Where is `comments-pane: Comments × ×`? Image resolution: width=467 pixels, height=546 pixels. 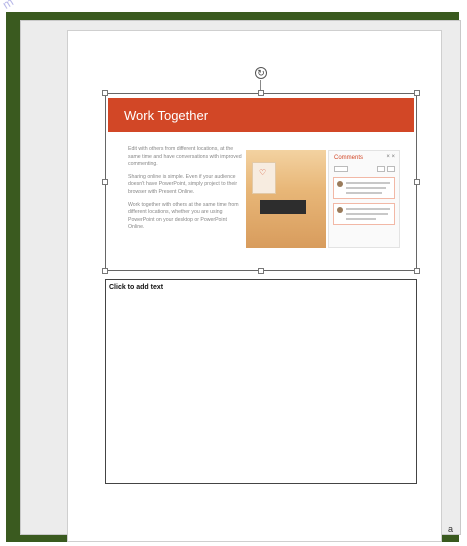
comments-pane: Comments × × is located at coordinates (364, 199).